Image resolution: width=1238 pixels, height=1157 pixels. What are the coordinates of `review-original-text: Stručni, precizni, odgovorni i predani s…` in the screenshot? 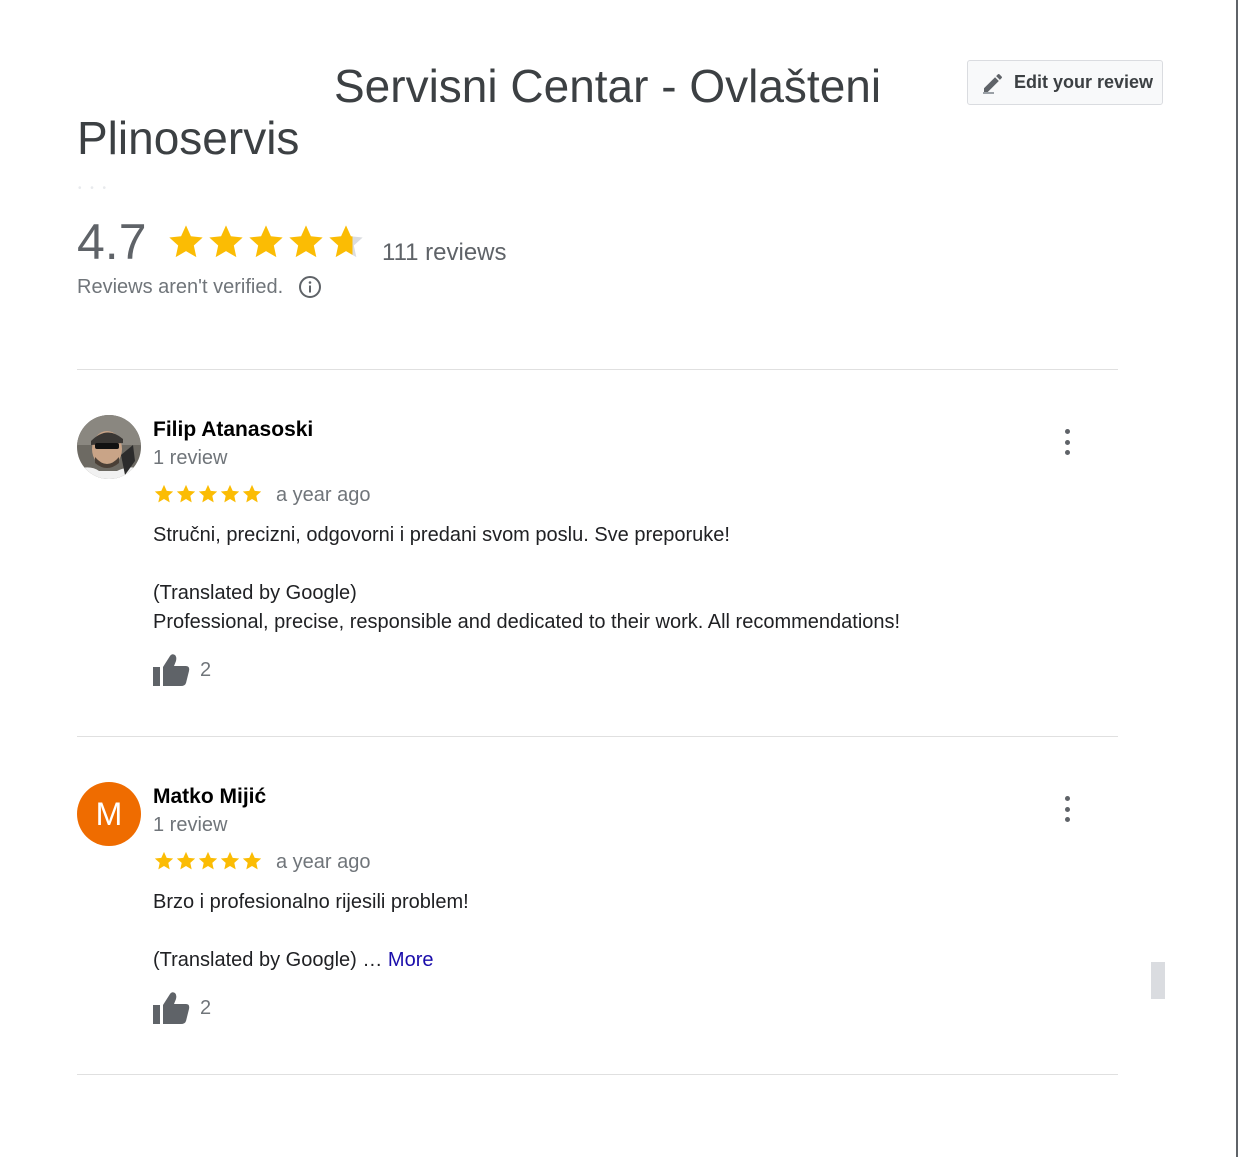 It's located at (441, 535).